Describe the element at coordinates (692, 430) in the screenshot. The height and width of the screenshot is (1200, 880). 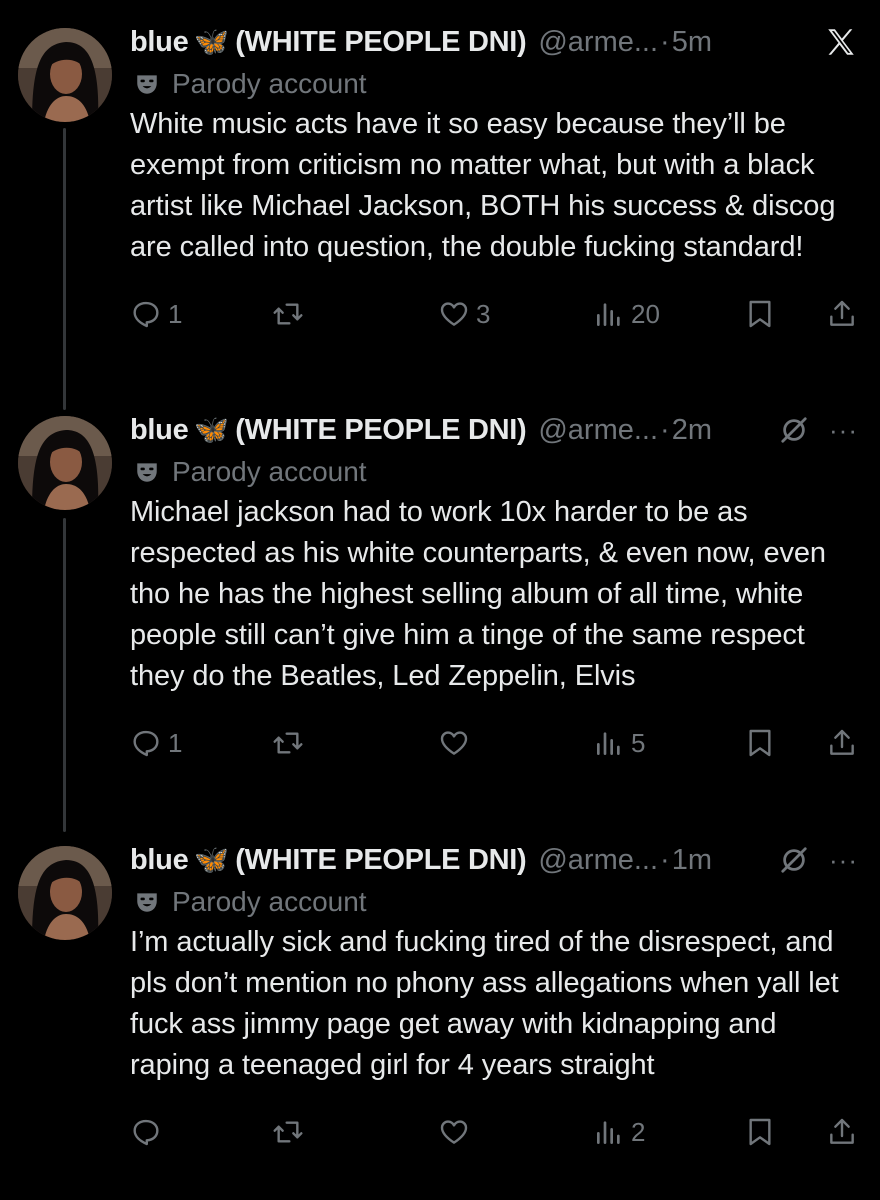
I see `timestamp: 2m` at that location.